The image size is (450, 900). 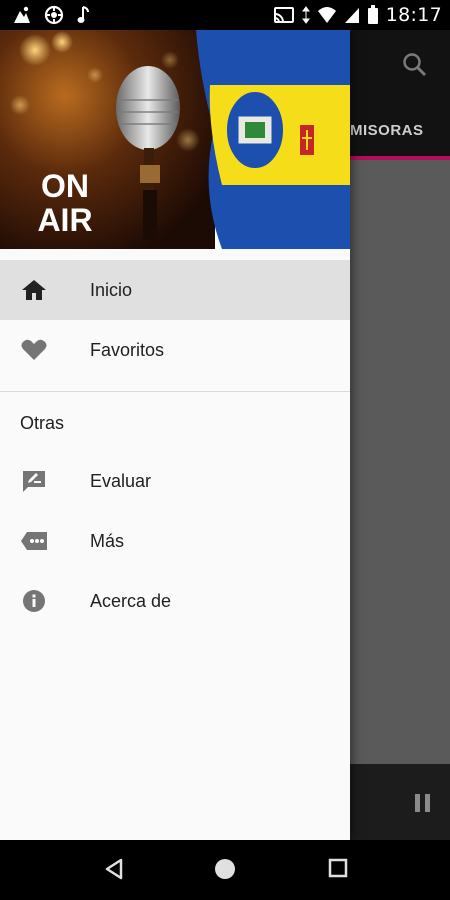 I want to click on search-icon, so click(x=415, y=65).